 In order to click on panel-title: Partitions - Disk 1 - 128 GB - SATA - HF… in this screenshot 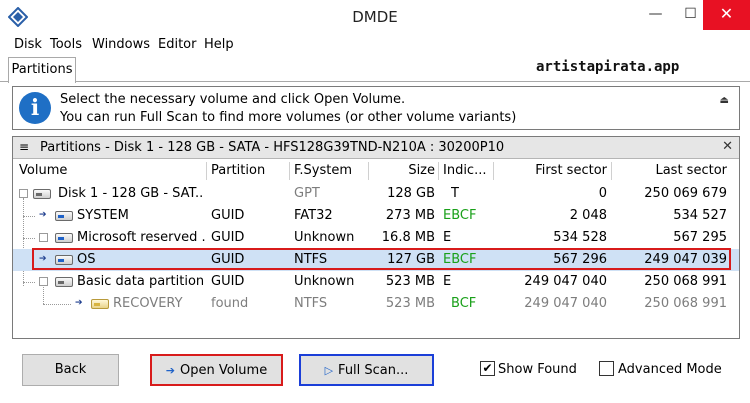, I will do `click(272, 147)`.